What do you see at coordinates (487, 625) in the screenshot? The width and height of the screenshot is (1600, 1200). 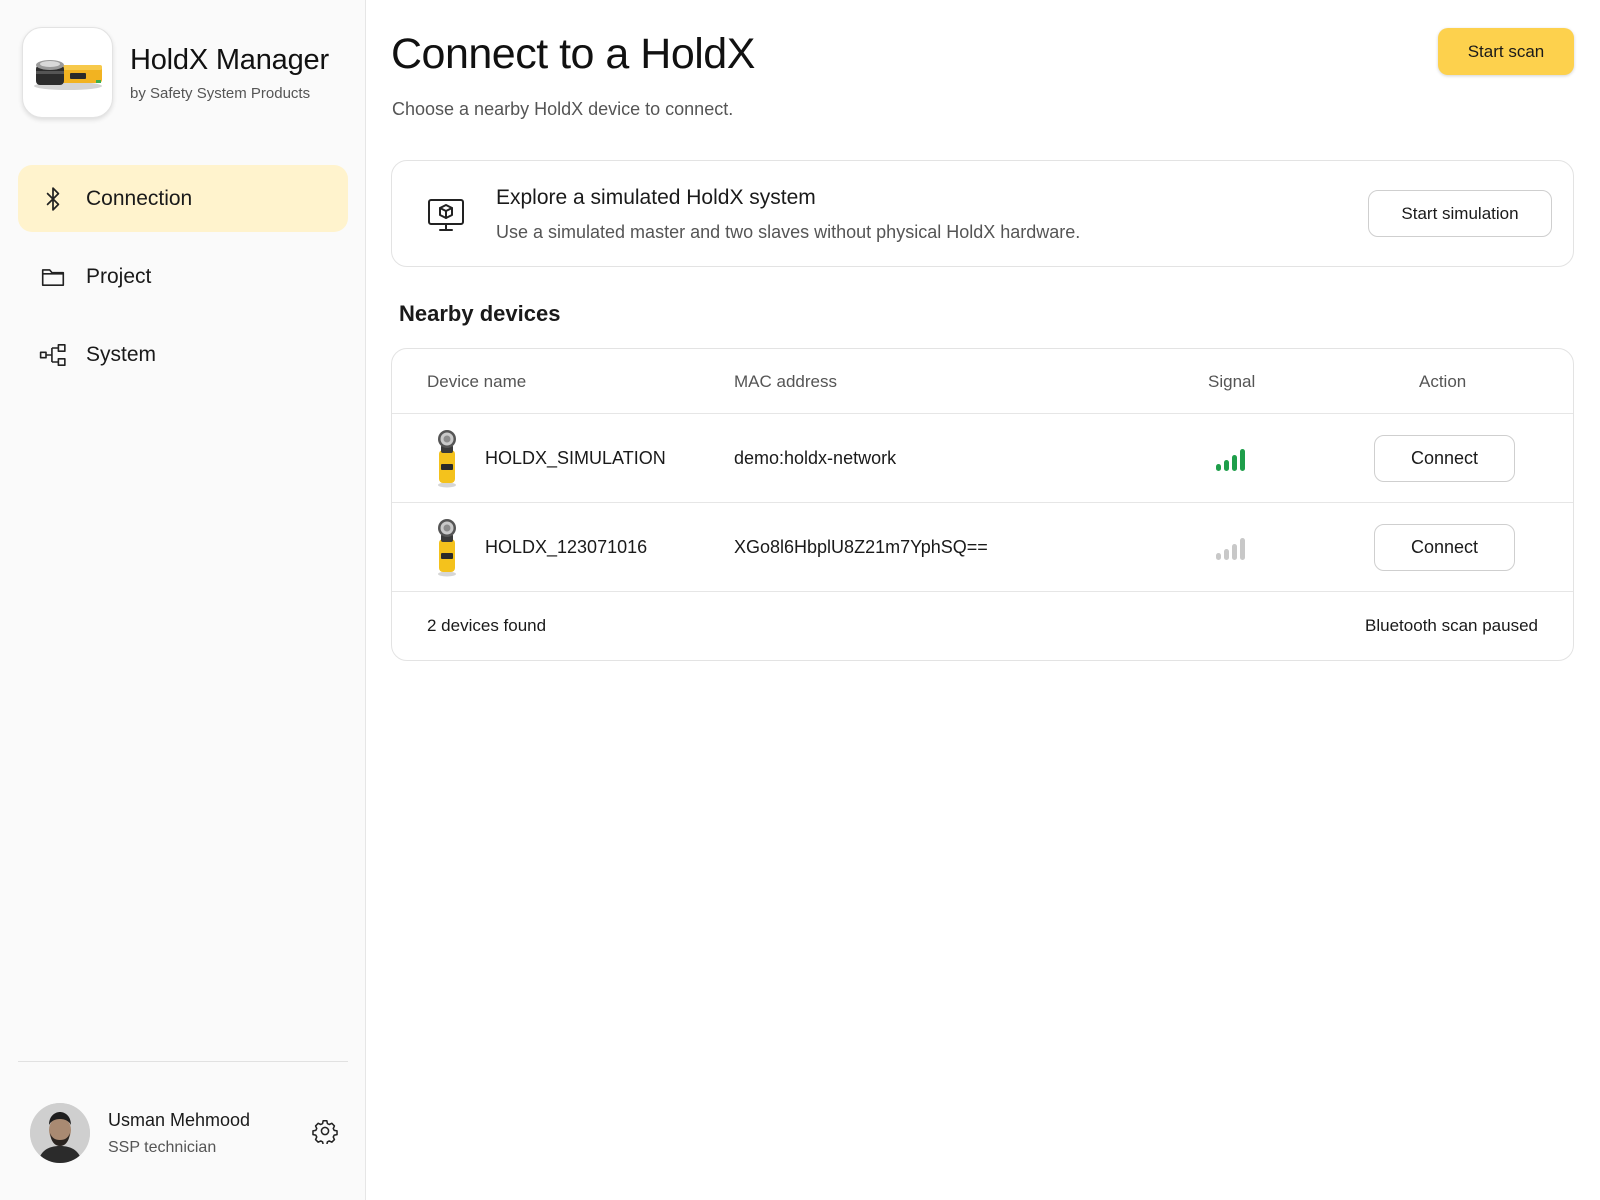 I see `devices-count: 2 devices found` at bounding box center [487, 625].